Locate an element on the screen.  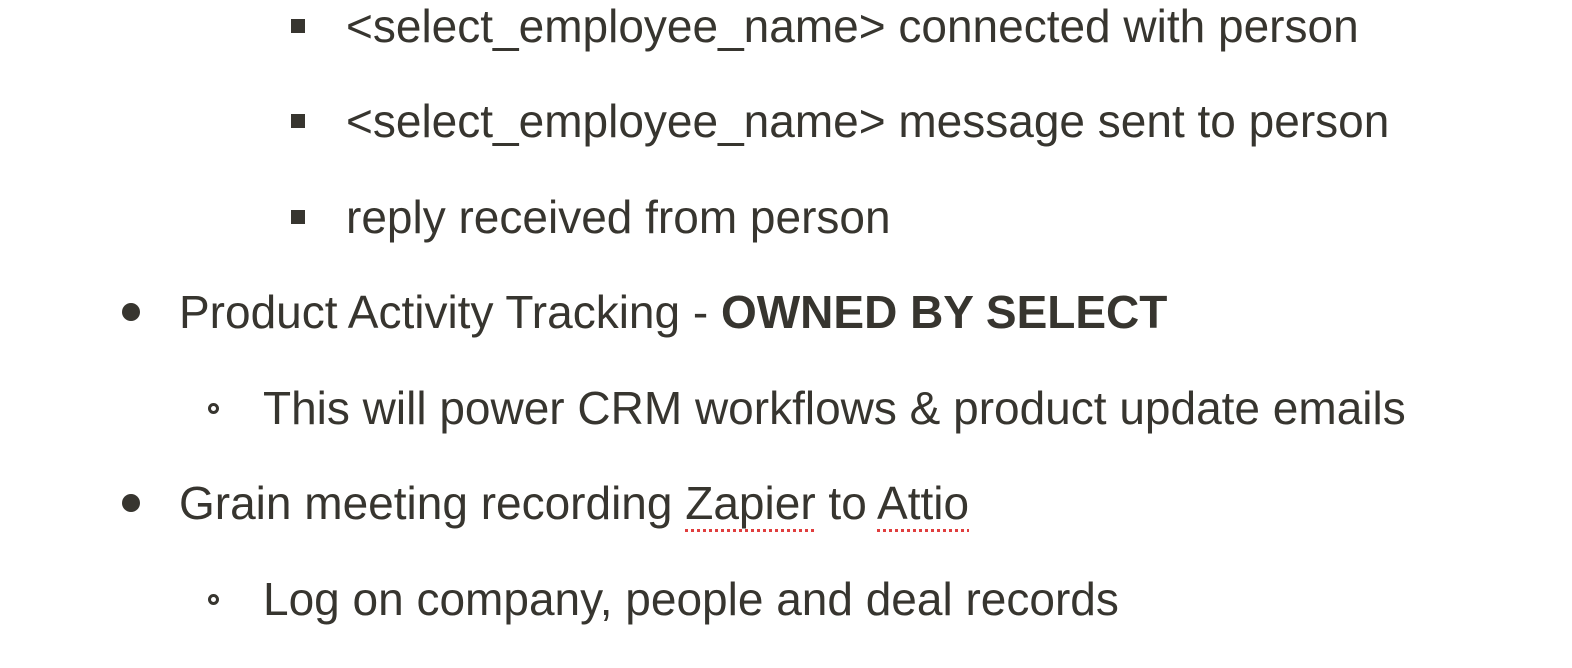
list-item-text-prefix: Product Activity Tracking - is located at coordinates (450, 312).